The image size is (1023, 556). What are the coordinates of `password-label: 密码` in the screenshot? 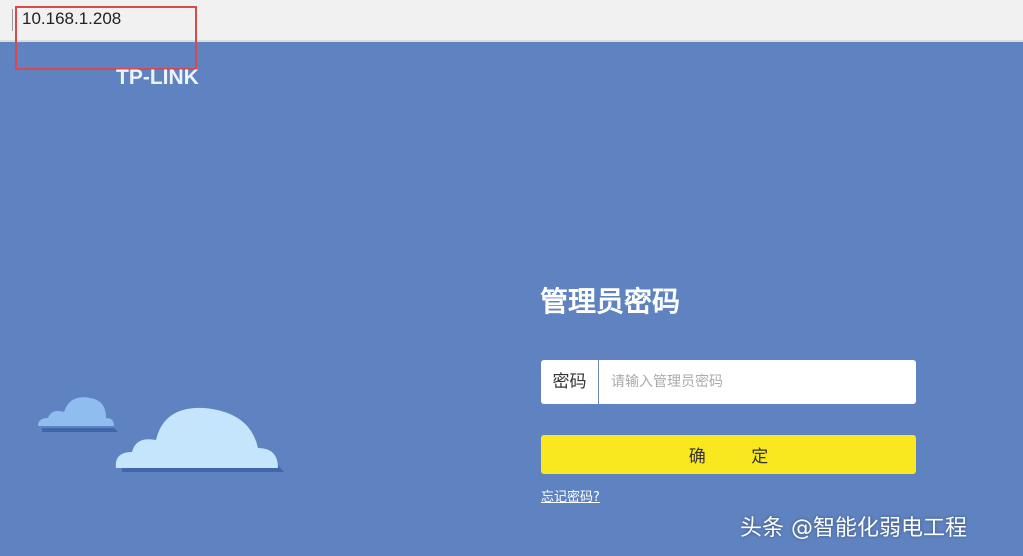 It's located at (570, 382).